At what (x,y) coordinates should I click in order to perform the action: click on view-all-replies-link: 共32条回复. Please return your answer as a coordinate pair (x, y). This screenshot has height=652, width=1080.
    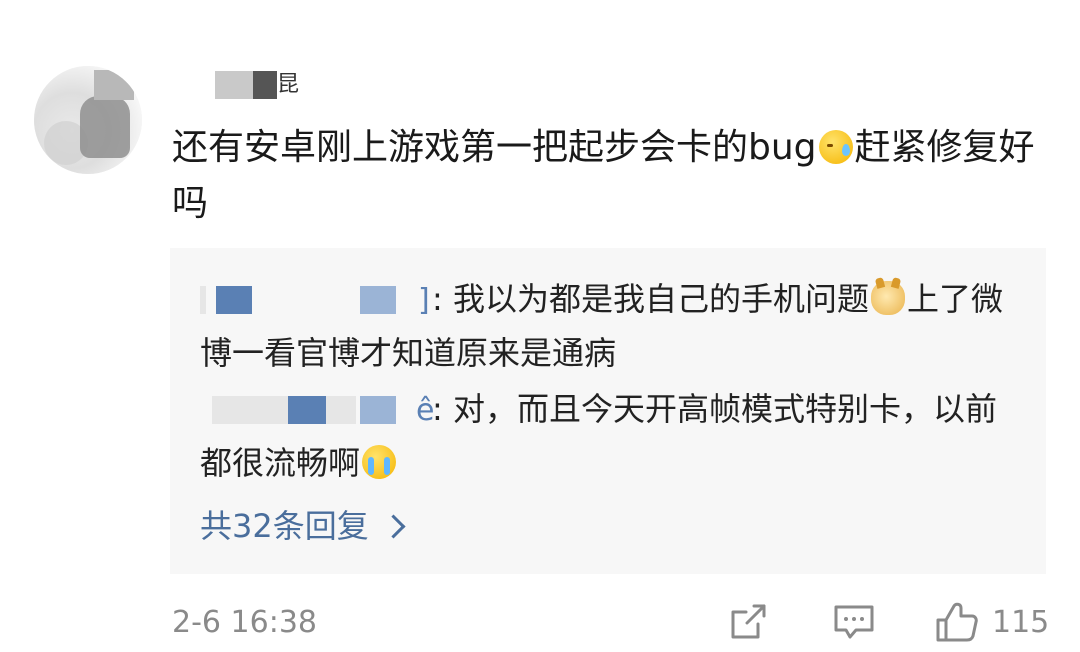
    Looking at the image, I should click on (303, 526).